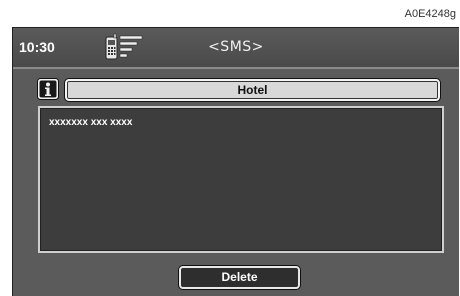 The image size is (460, 296). I want to click on status-bar: 10:30 <SMS>, so click(236, 48).